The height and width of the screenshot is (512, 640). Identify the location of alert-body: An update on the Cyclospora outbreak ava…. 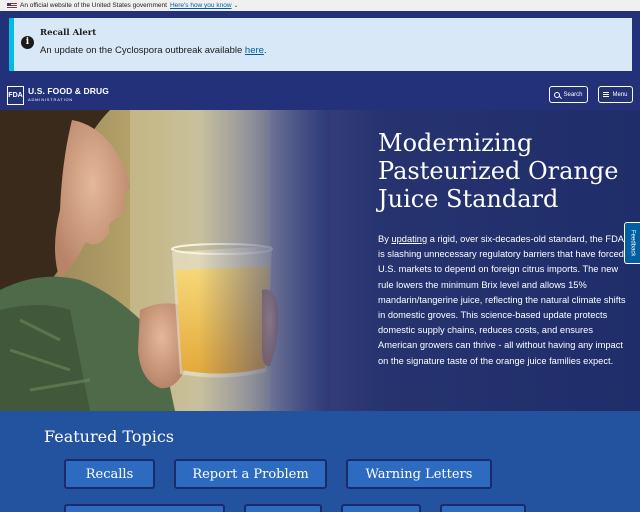
(153, 50).